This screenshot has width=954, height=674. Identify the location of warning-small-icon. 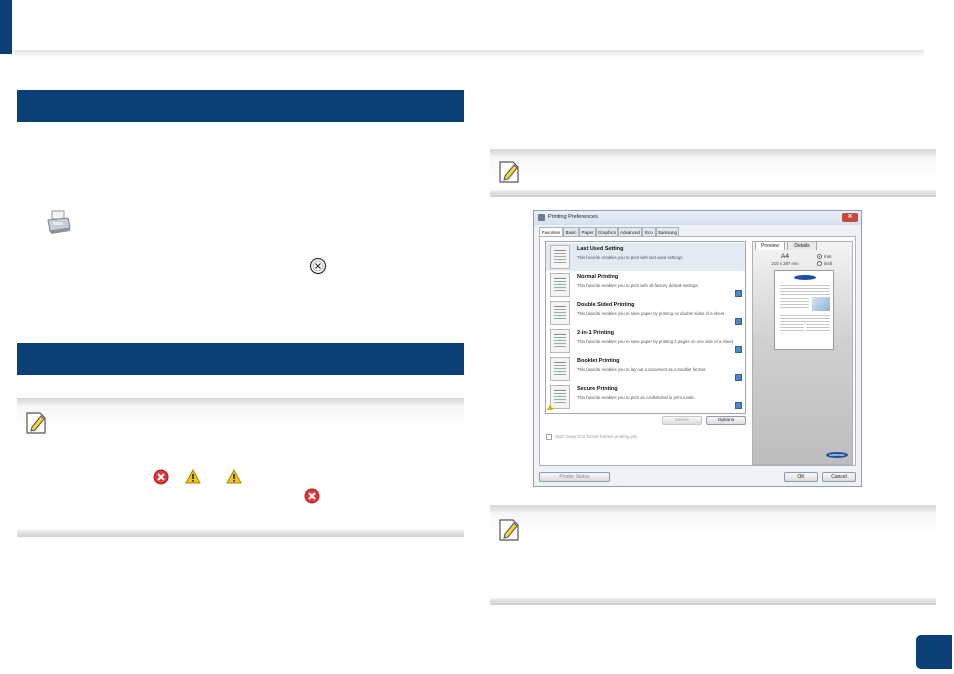
(550, 407).